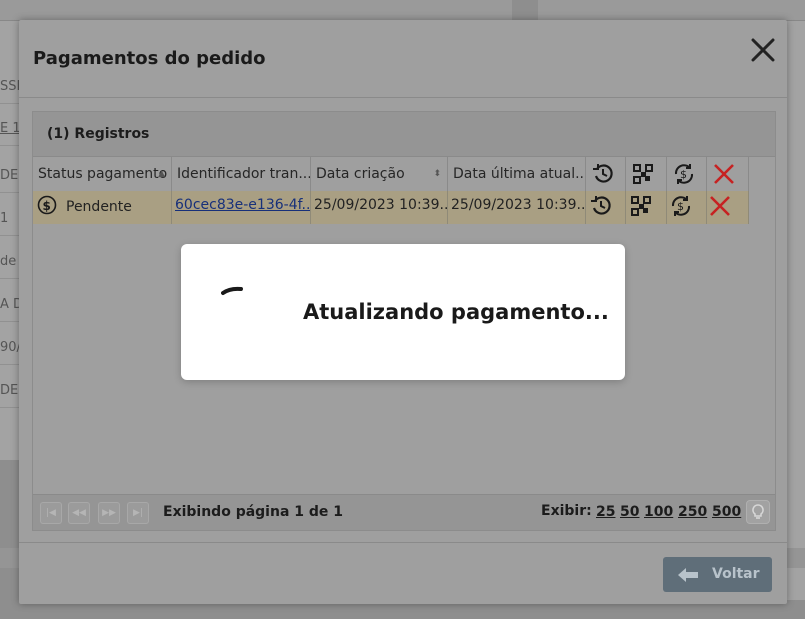 This screenshot has height=619, width=805. What do you see at coordinates (688, 577) in the screenshot?
I see `arrow-left-icon` at bounding box center [688, 577].